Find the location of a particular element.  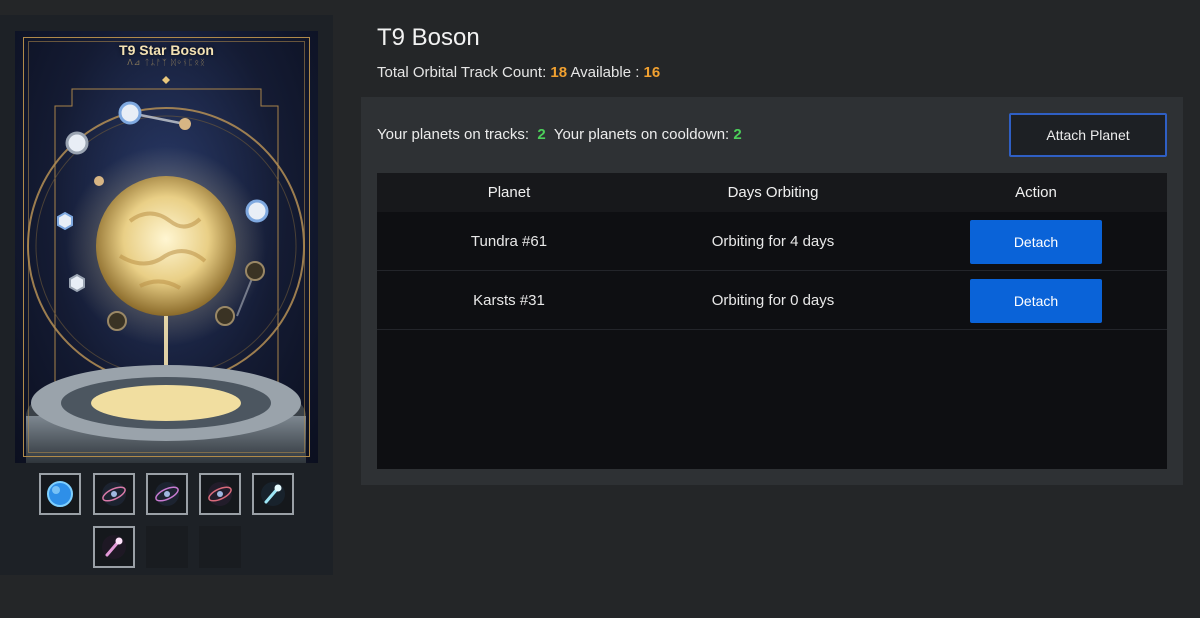

on-tracks-count: 2 is located at coordinates (541, 134).